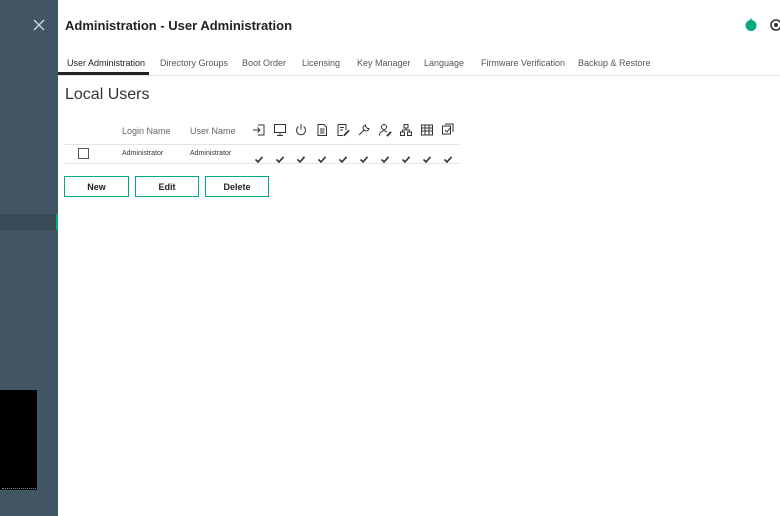 The width and height of the screenshot is (780, 516). I want to click on admin-accounts-icon, so click(364, 130).